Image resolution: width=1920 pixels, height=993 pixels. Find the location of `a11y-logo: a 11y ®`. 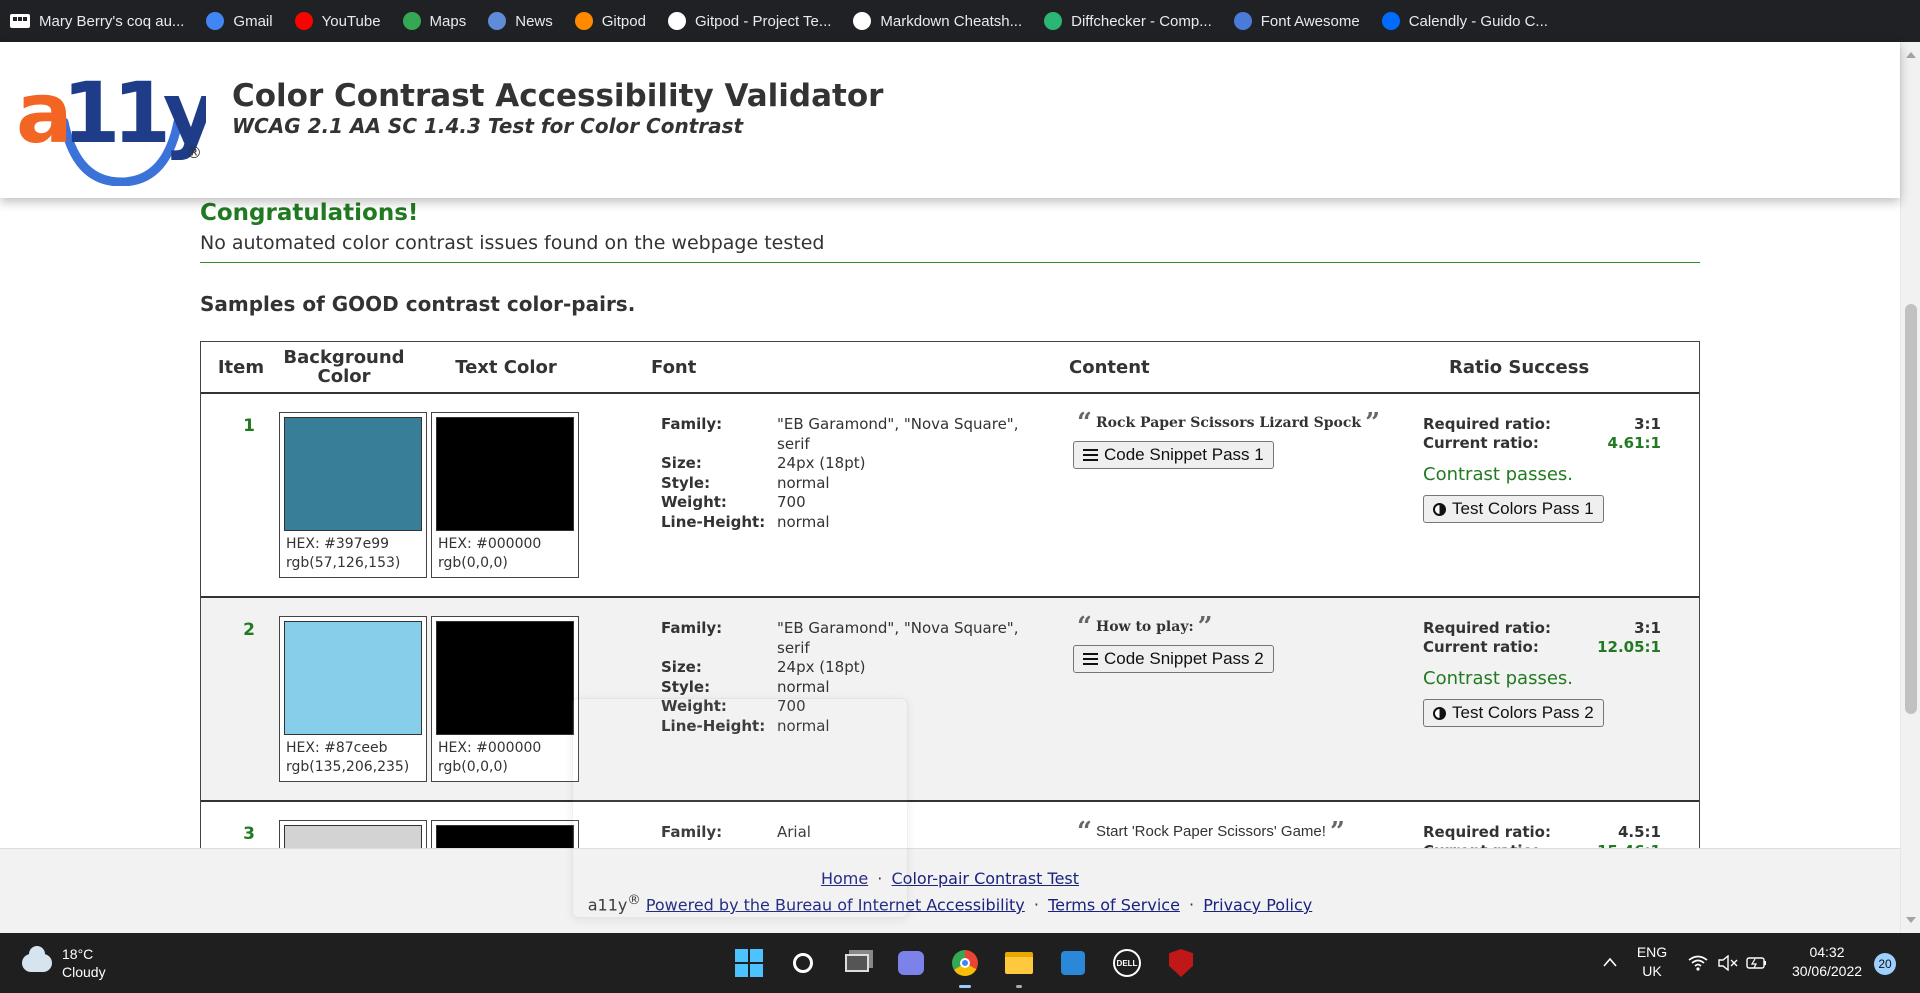

a11y-logo: a 11y ® is located at coordinates (111, 124).